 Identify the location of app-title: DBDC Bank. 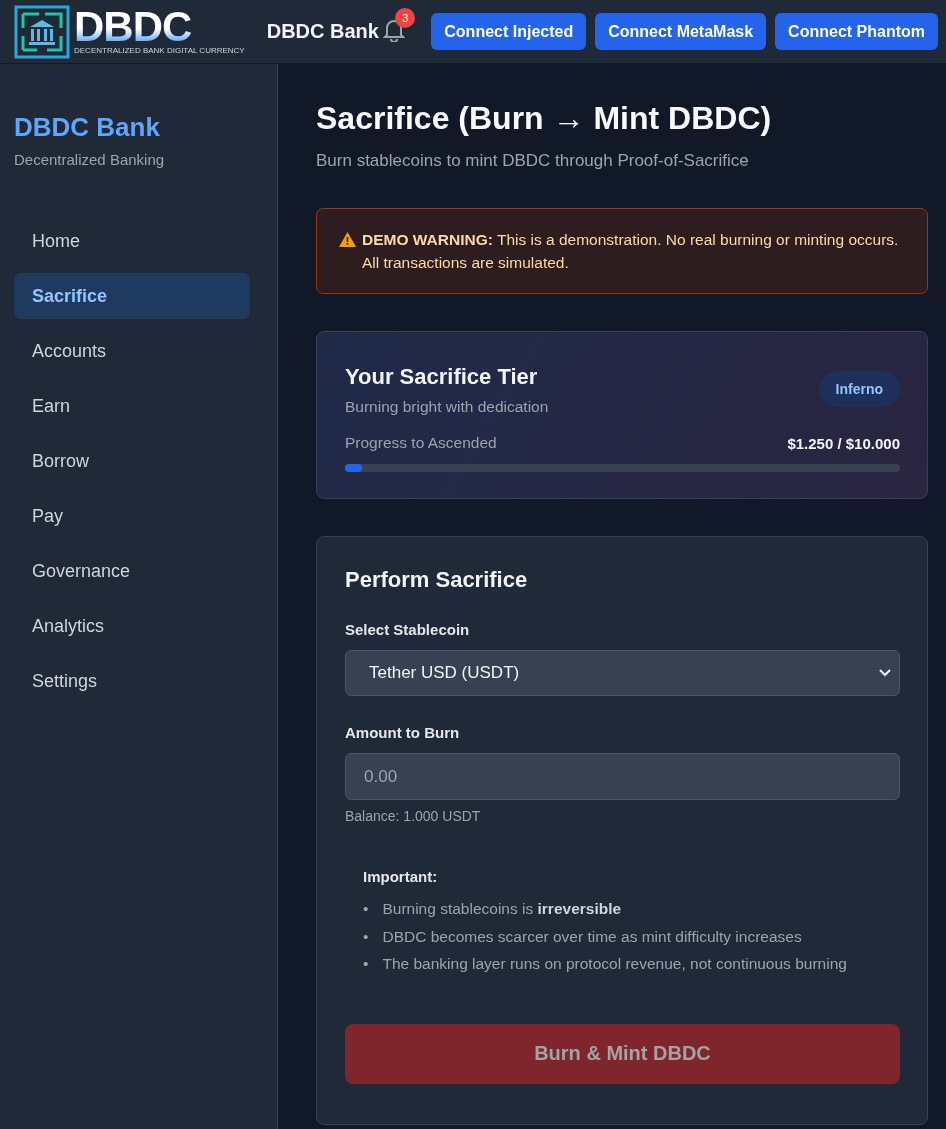
(322, 31).